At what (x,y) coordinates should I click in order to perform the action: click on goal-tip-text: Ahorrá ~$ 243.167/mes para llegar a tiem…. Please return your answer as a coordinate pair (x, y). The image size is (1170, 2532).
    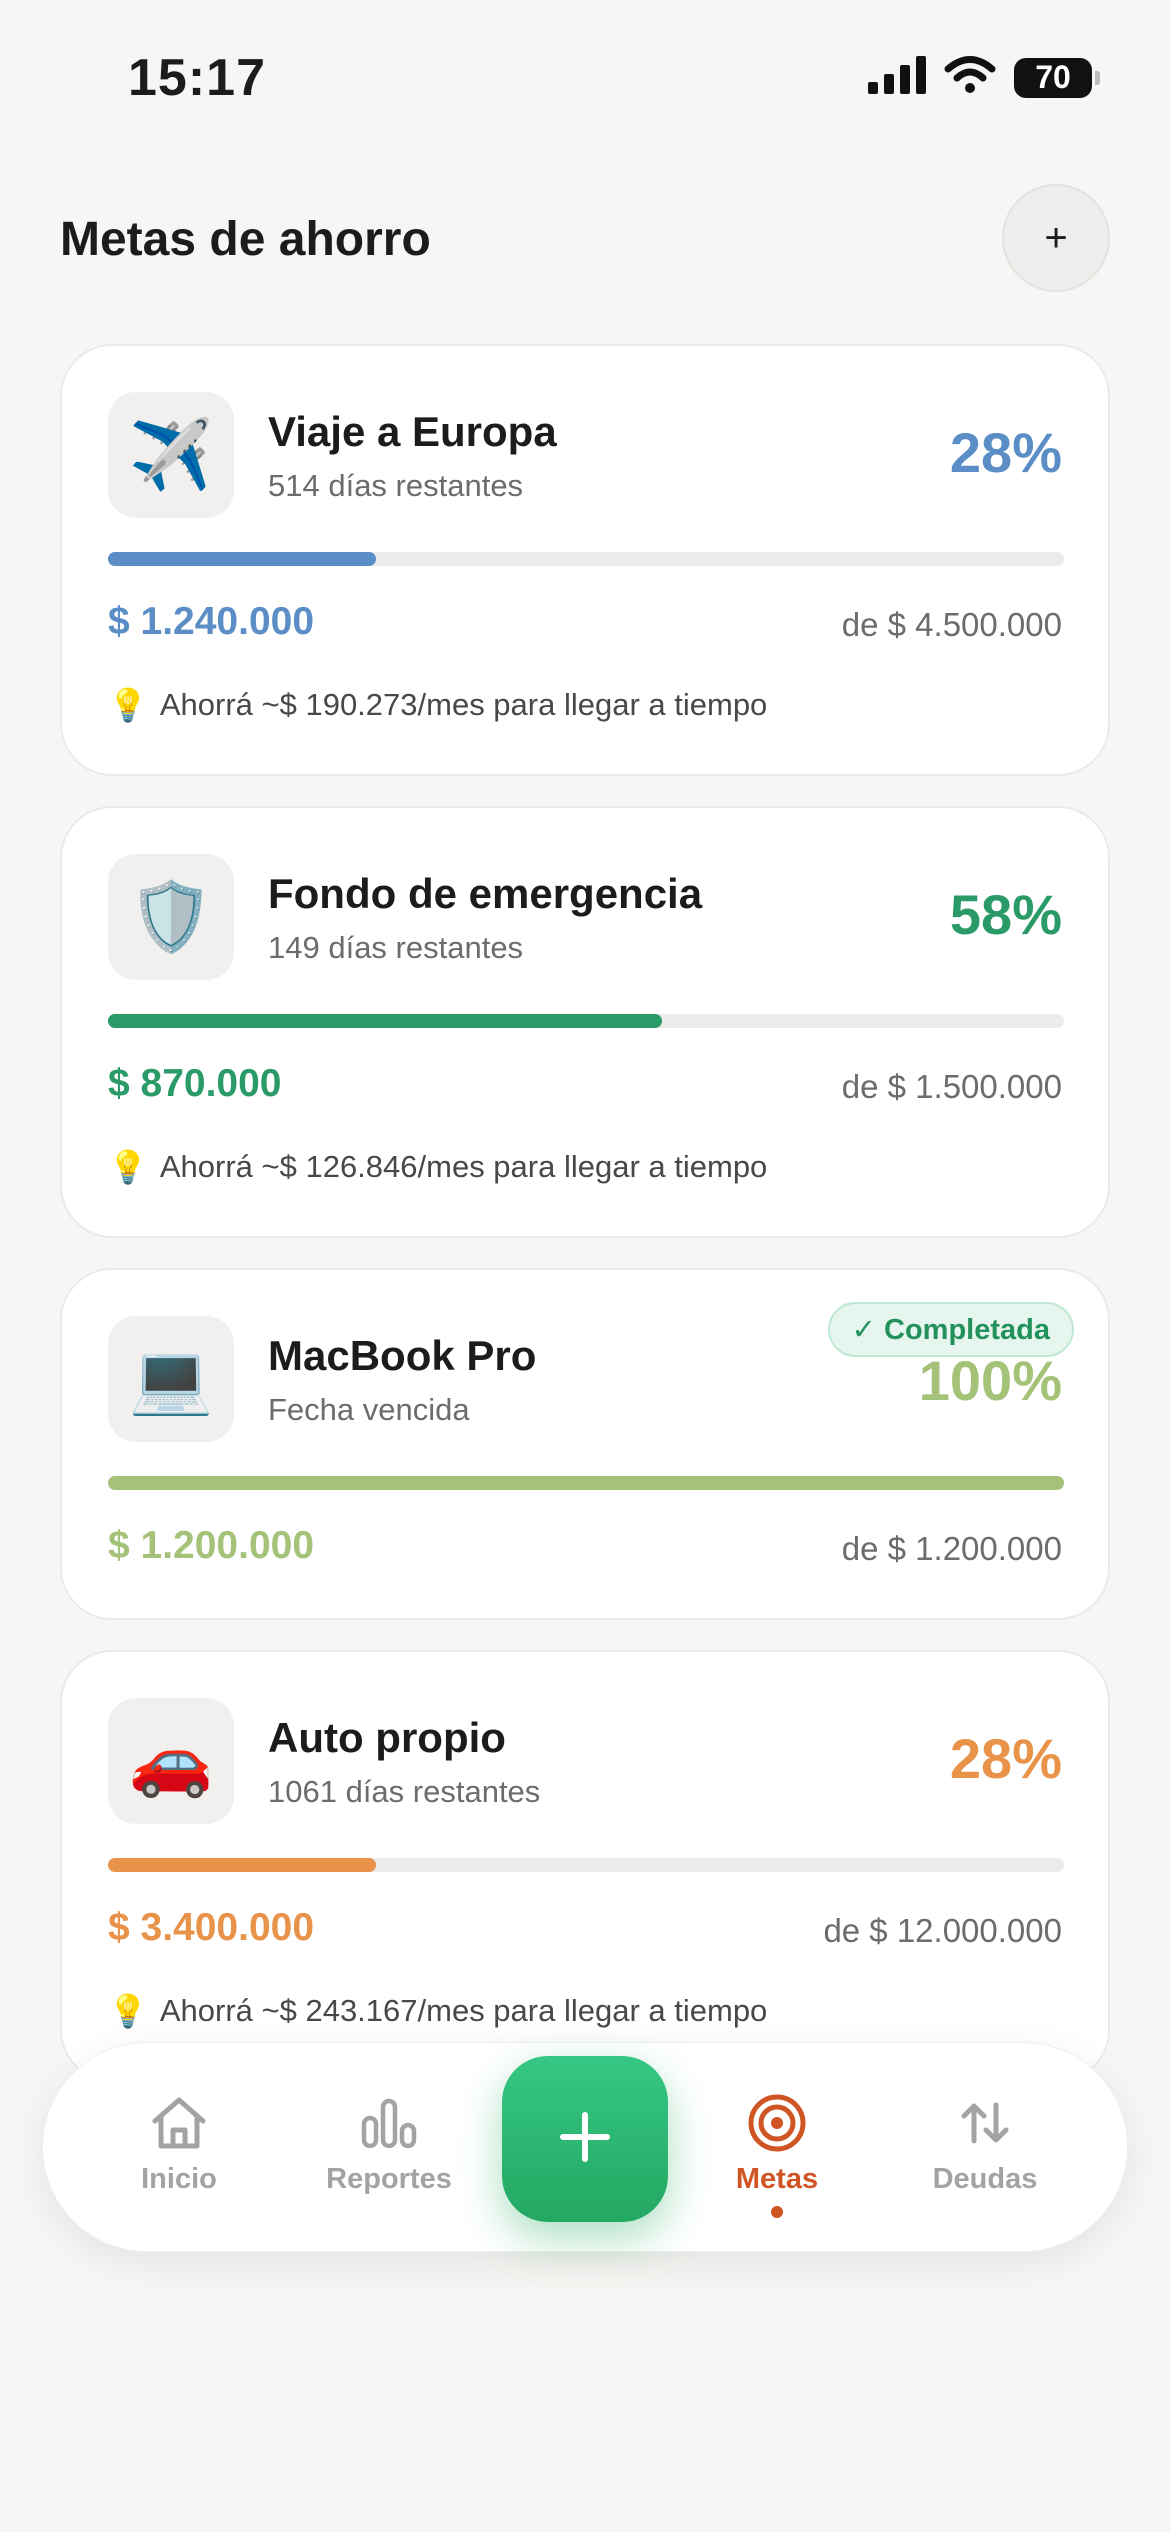
    Looking at the image, I should click on (463, 2010).